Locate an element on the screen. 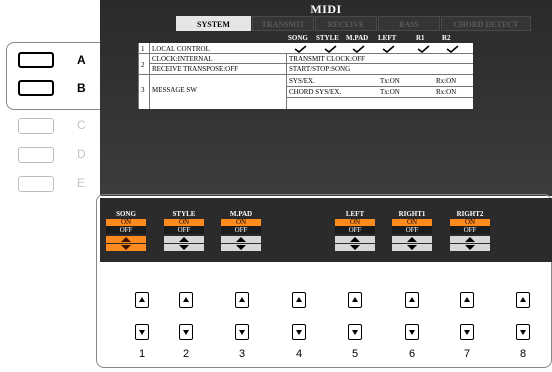 The height and width of the screenshot is (372, 552). button-number-6: 6 is located at coordinates (412, 354).